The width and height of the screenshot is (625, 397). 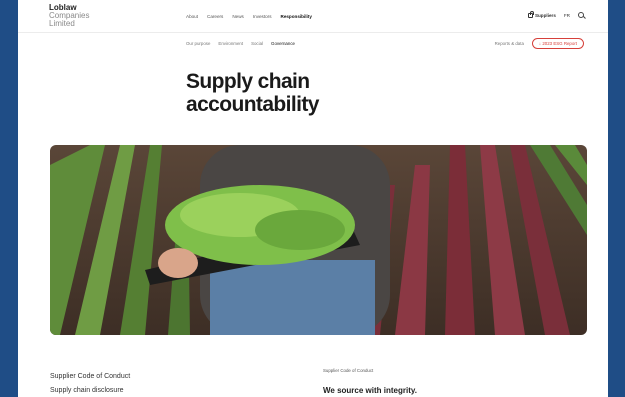 What do you see at coordinates (230, 43) in the screenshot?
I see `subnav-environment: Environment` at bounding box center [230, 43].